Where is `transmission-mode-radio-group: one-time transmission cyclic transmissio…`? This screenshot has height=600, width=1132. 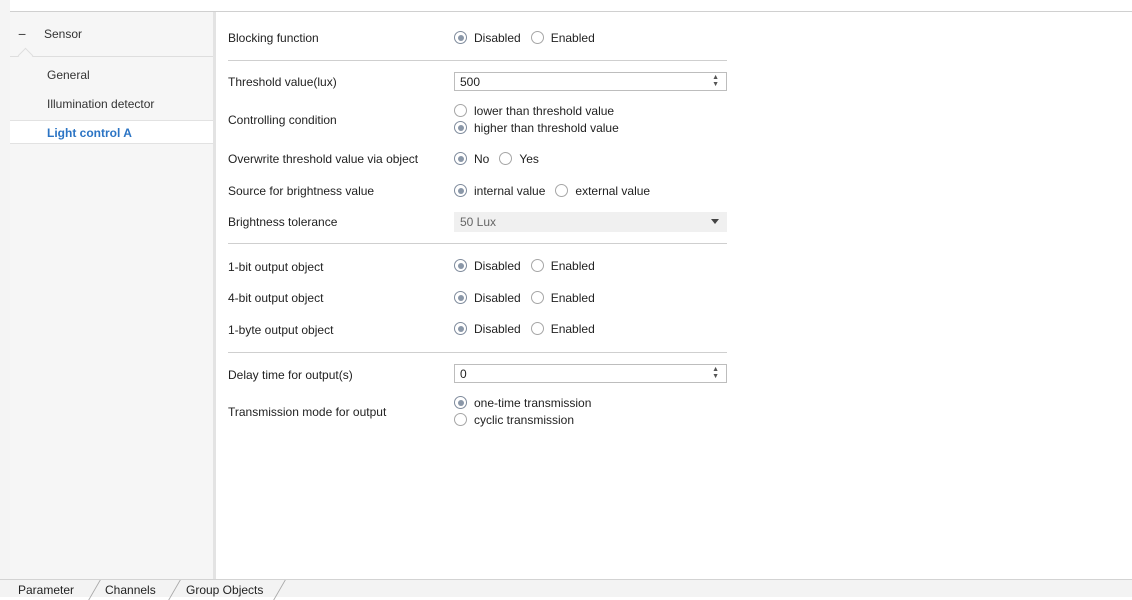 transmission-mode-radio-group: one-time transmission cyclic transmissio… is located at coordinates (527, 411).